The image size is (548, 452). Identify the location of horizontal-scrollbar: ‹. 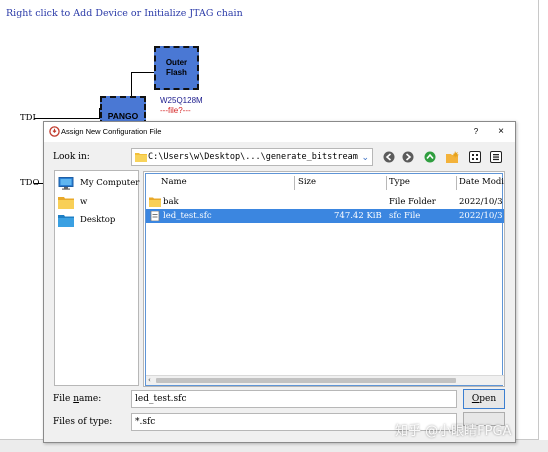
(325, 380).